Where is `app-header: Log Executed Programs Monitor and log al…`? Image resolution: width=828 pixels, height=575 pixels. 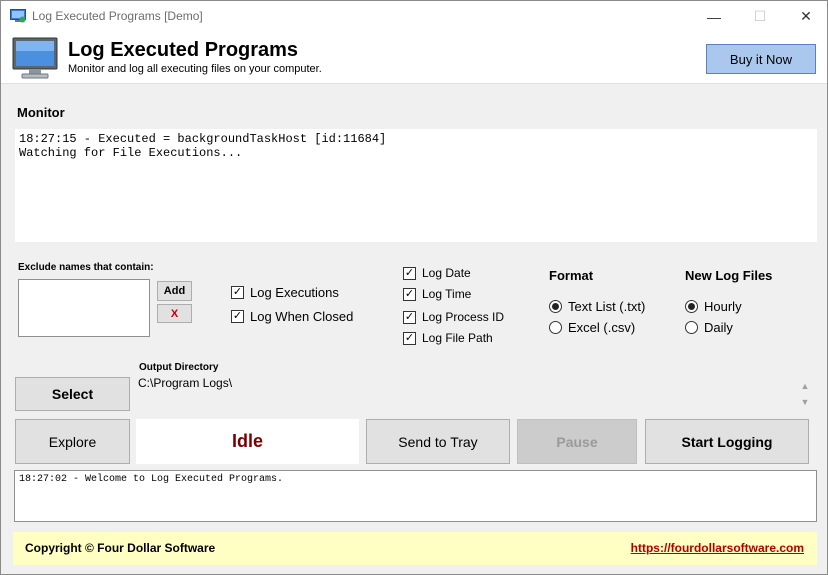 app-header: Log Executed Programs Monitor and log al… is located at coordinates (414, 58).